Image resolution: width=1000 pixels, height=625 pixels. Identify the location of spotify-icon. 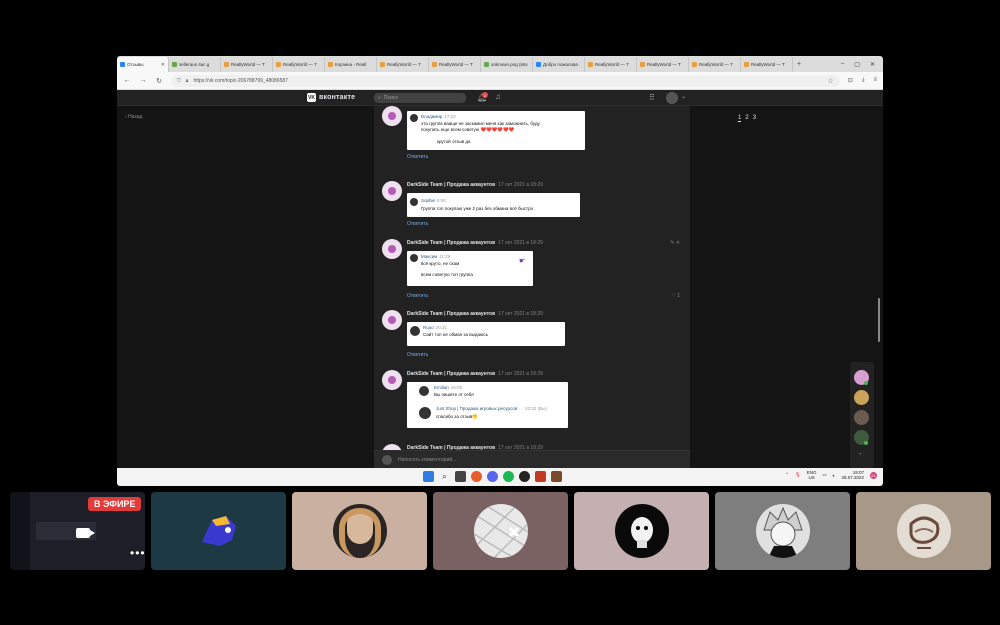
(508, 476).